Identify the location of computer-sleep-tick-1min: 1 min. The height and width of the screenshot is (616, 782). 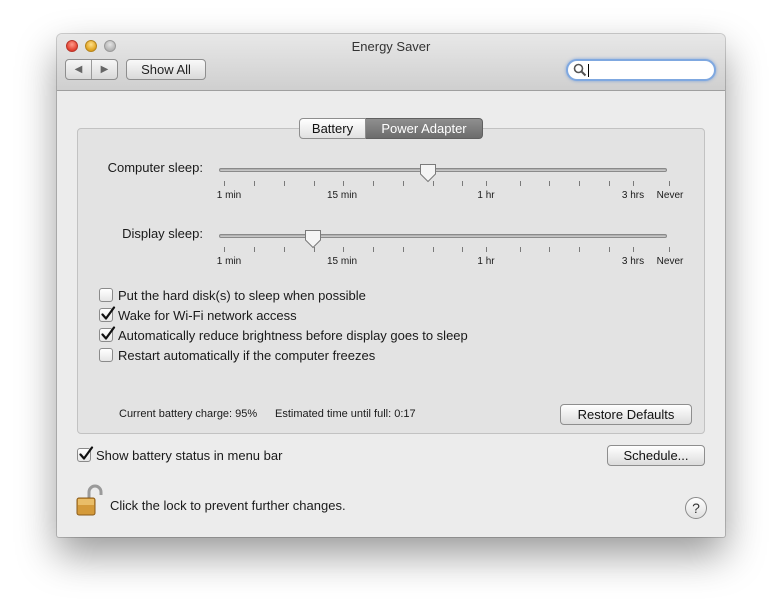
(229, 195).